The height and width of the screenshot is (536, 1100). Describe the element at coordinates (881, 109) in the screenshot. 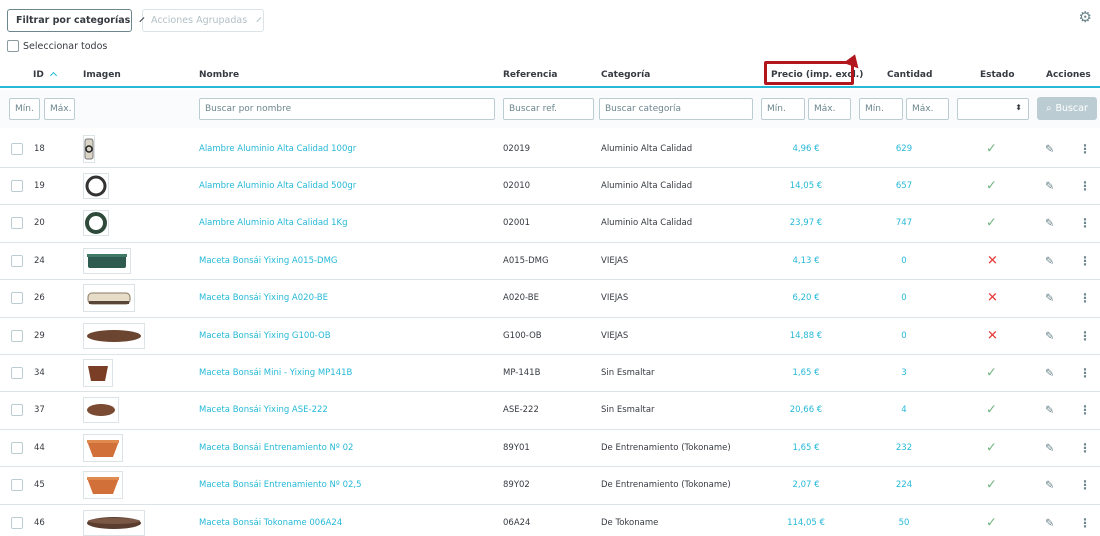

I see `quantity-min-input: Mín.` at that location.